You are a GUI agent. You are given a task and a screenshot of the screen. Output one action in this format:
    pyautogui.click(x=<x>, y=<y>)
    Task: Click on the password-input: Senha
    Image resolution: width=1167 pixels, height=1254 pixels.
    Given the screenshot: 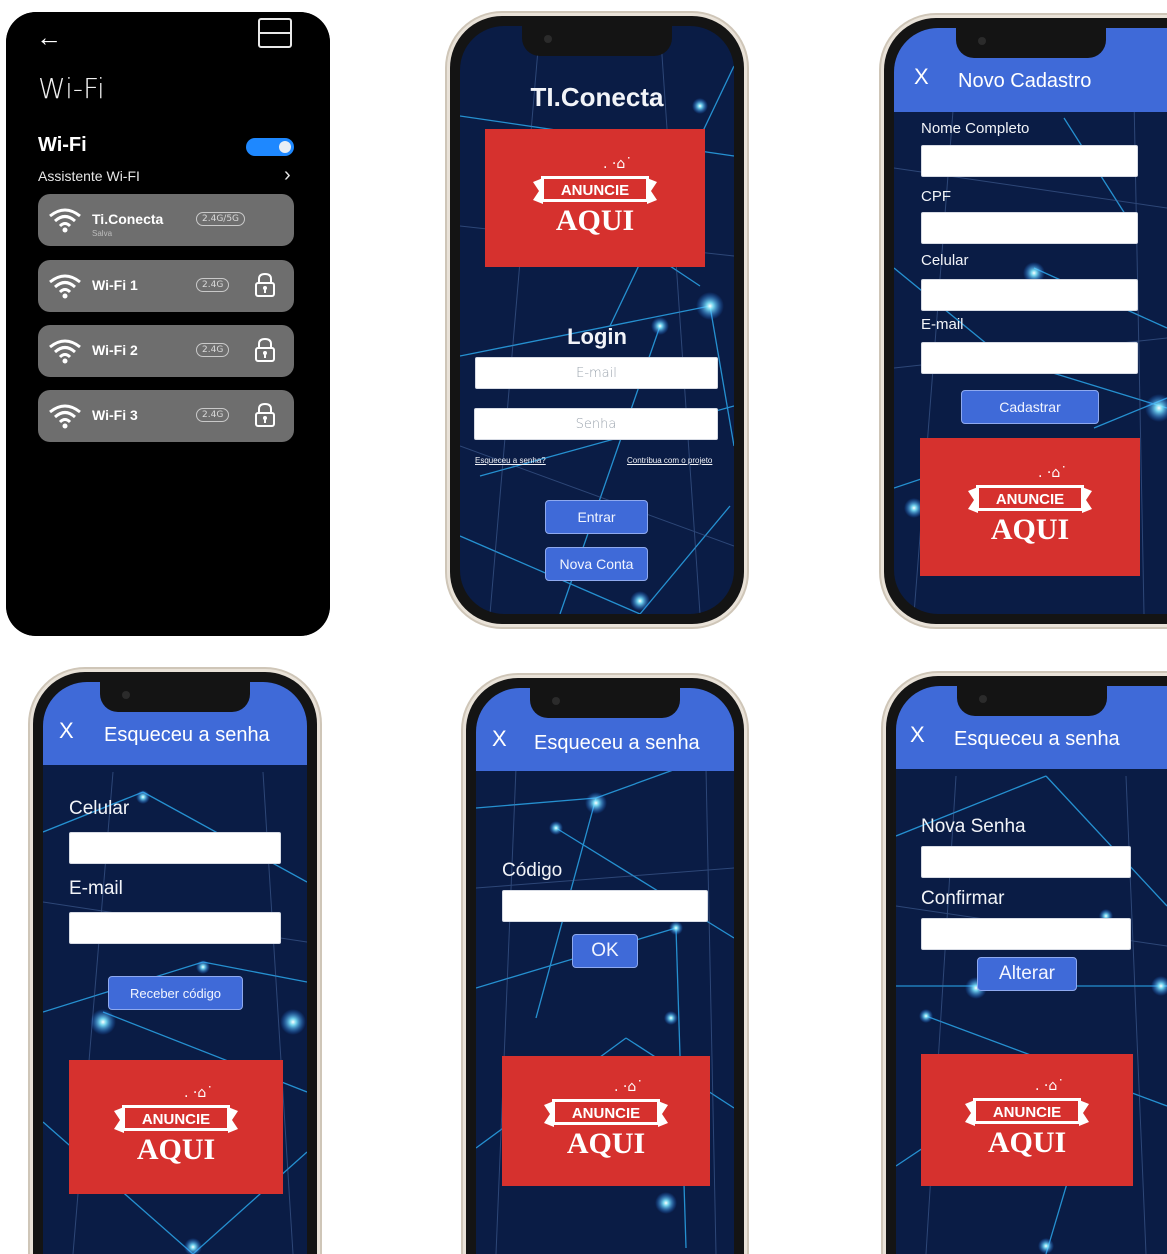 What is the action you would take?
    pyautogui.click(x=596, y=424)
    